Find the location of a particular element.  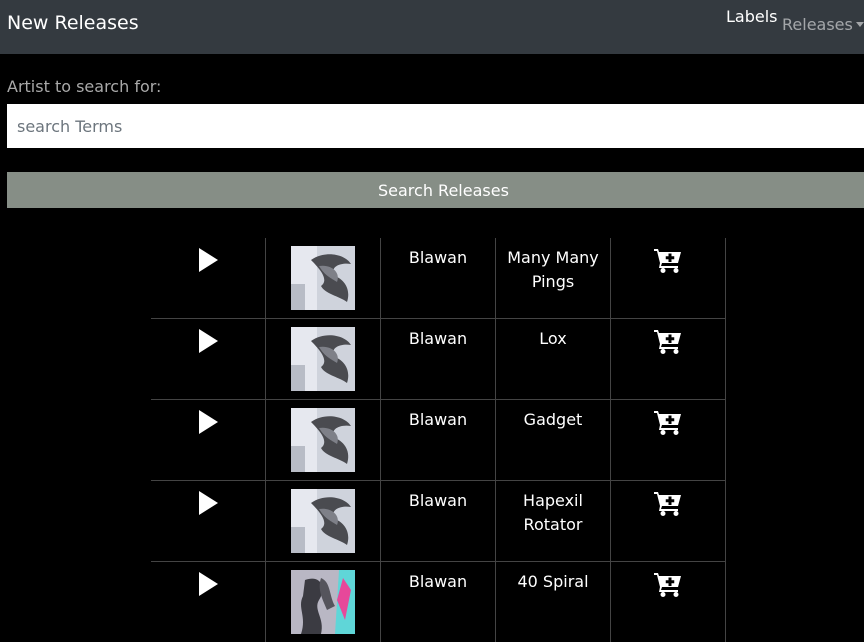

nav-link-labels: Labels is located at coordinates (752, 16).